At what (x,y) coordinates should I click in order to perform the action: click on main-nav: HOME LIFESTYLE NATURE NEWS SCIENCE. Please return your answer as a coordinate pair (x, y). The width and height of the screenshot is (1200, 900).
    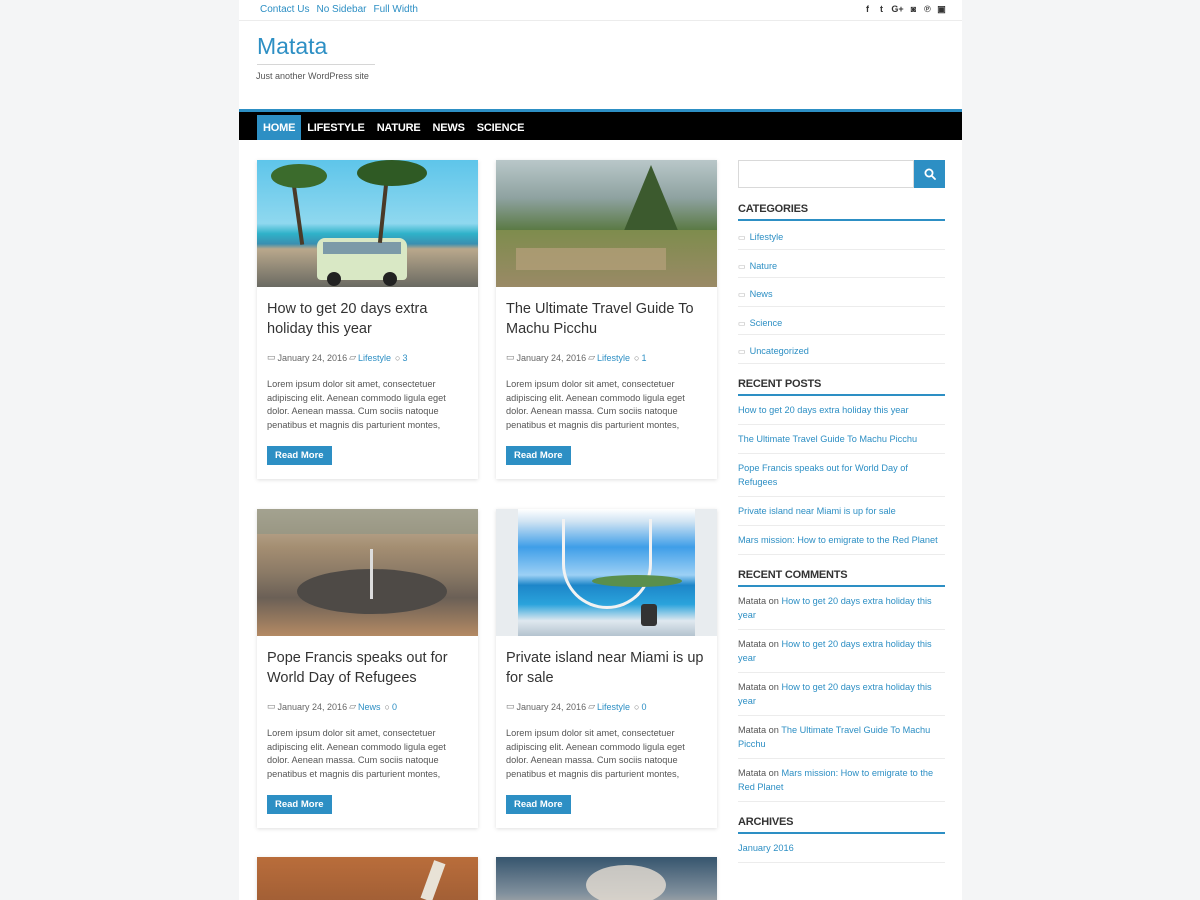
    Looking at the image, I should click on (600, 124).